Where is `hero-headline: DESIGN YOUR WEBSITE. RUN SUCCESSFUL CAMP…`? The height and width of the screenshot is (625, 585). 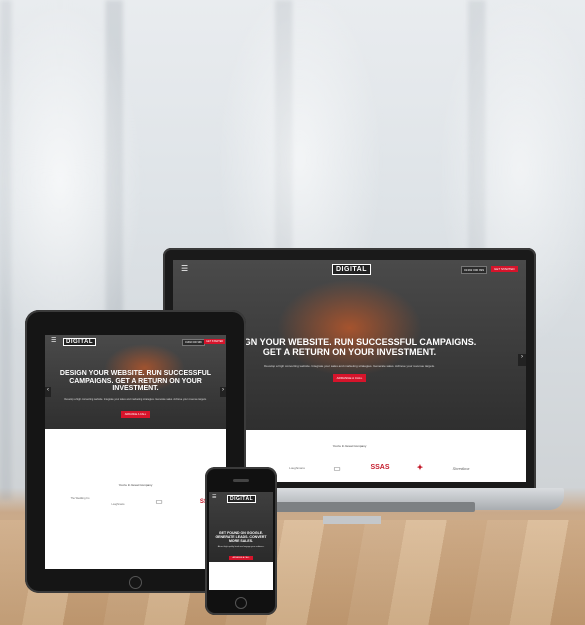 hero-headline: DESIGN YOUR WEBSITE. RUN SUCCESSFUL CAMP… is located at coordinates (135, 381).